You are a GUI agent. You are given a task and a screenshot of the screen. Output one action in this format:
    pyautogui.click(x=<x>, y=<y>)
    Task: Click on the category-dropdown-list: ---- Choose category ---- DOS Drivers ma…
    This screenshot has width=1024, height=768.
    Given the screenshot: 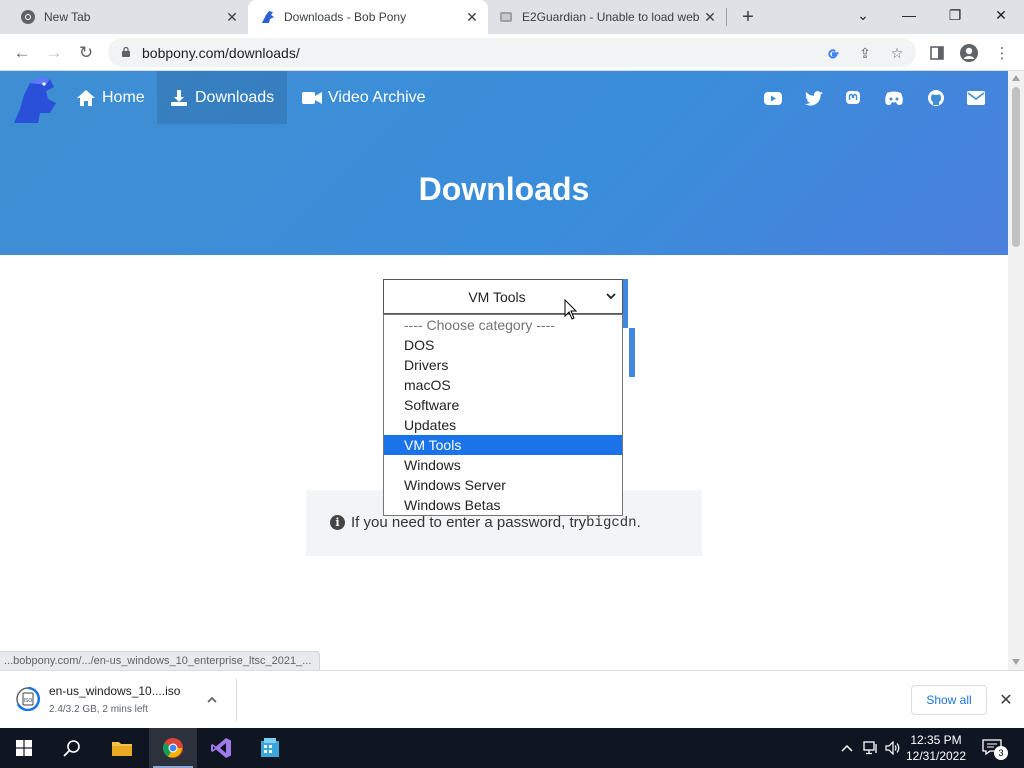 What is the action you would take?
    pyautogui.click(x=503, y=415)
    